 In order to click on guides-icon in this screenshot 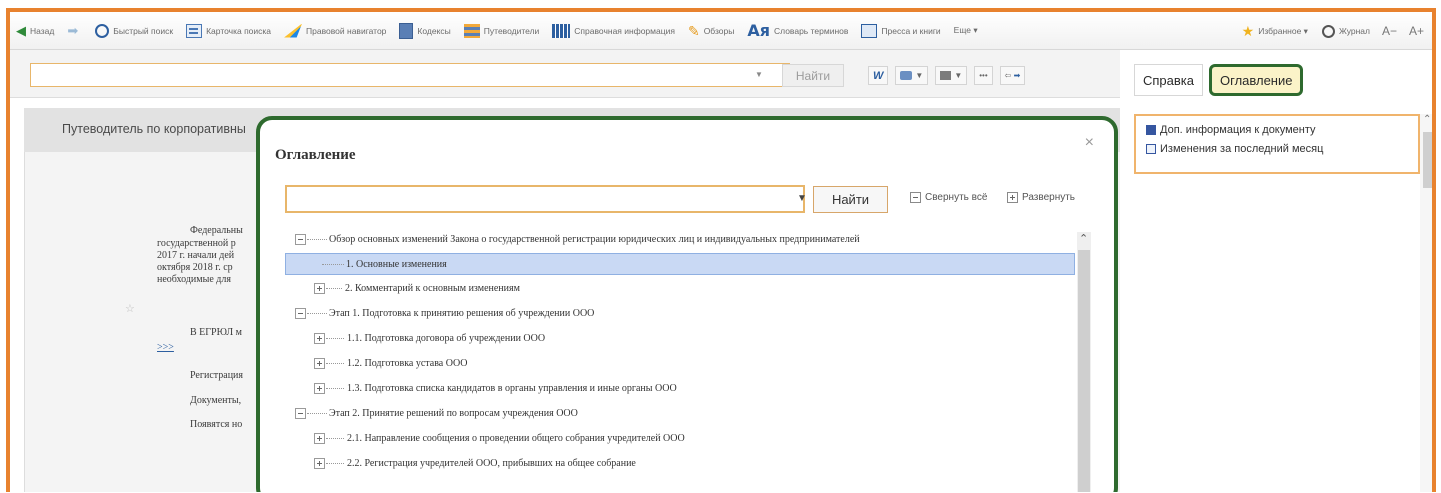, I will do `click(471, 30)`.